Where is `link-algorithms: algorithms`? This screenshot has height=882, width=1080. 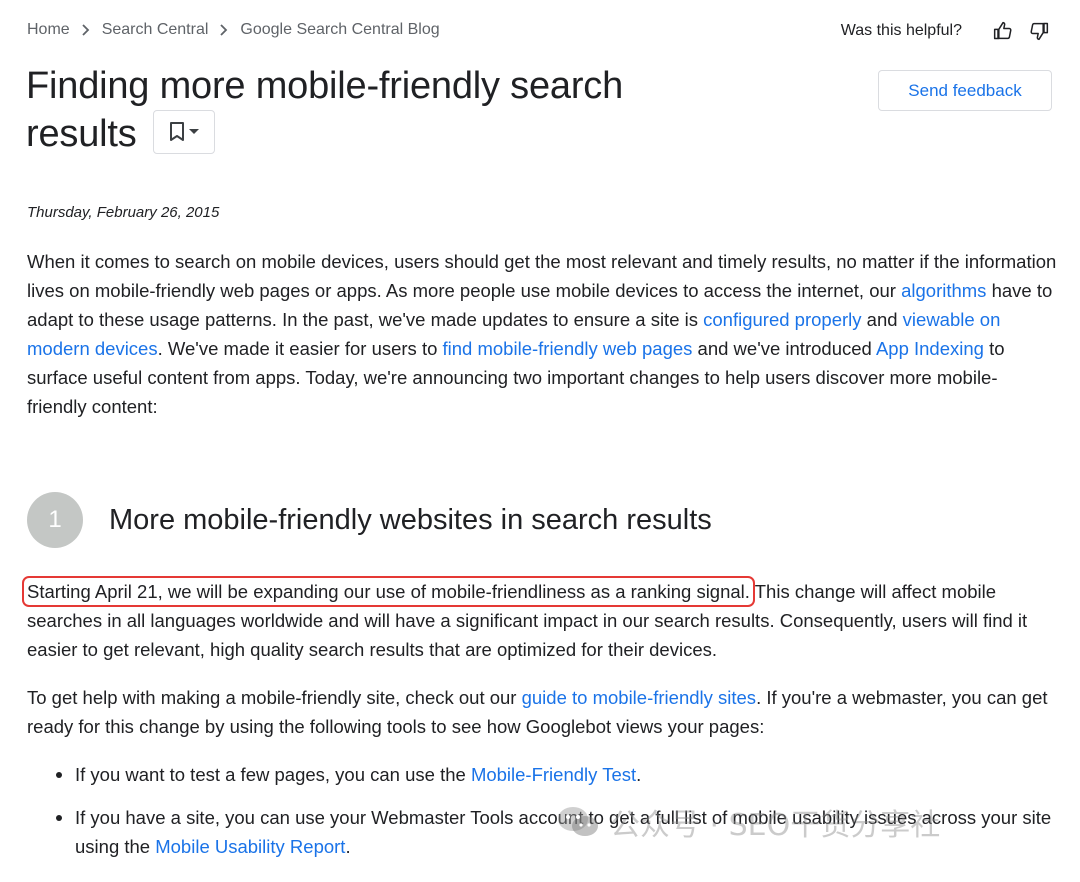
link-algorithms: algorithms is located at coordinates (943, 290).